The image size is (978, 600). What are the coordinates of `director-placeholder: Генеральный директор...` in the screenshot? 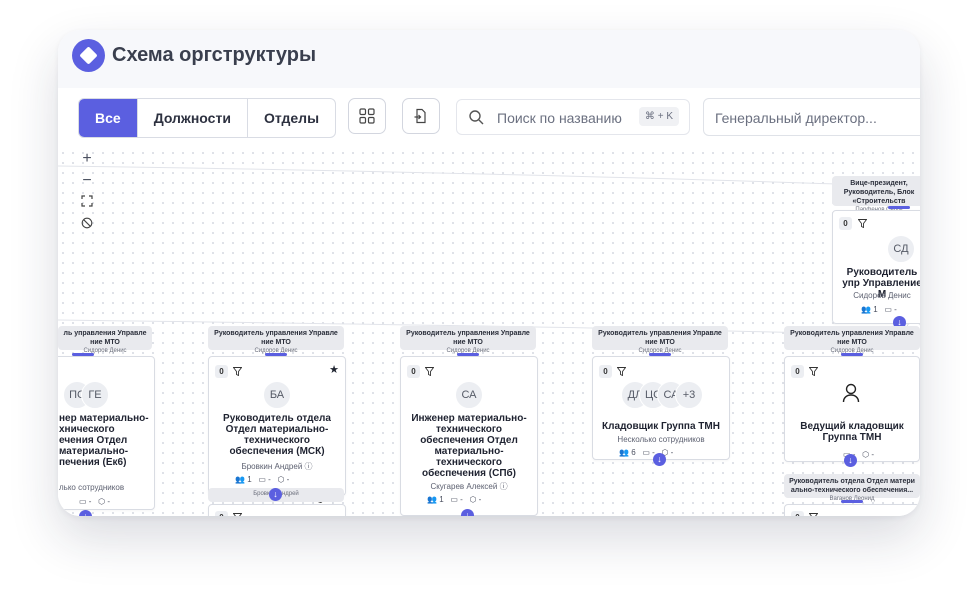 It's located at (796, 118).